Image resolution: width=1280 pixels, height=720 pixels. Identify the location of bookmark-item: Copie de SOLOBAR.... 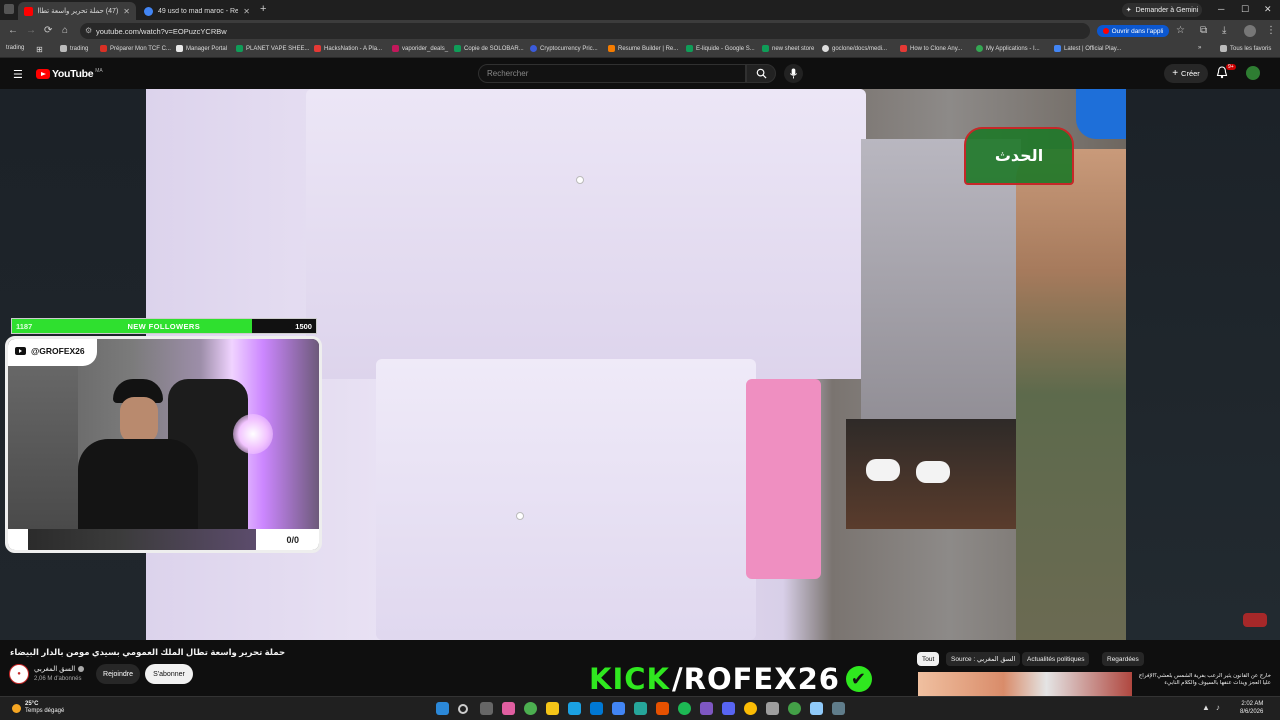
(489, 48).